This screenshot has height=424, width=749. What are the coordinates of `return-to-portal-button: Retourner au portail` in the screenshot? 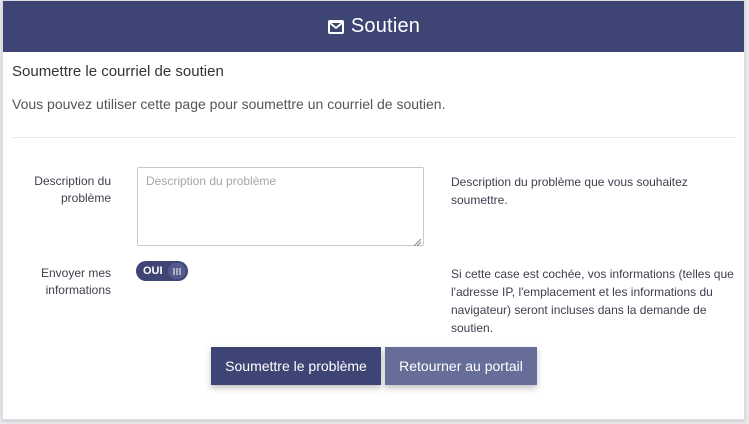 It's located at (461, 366).